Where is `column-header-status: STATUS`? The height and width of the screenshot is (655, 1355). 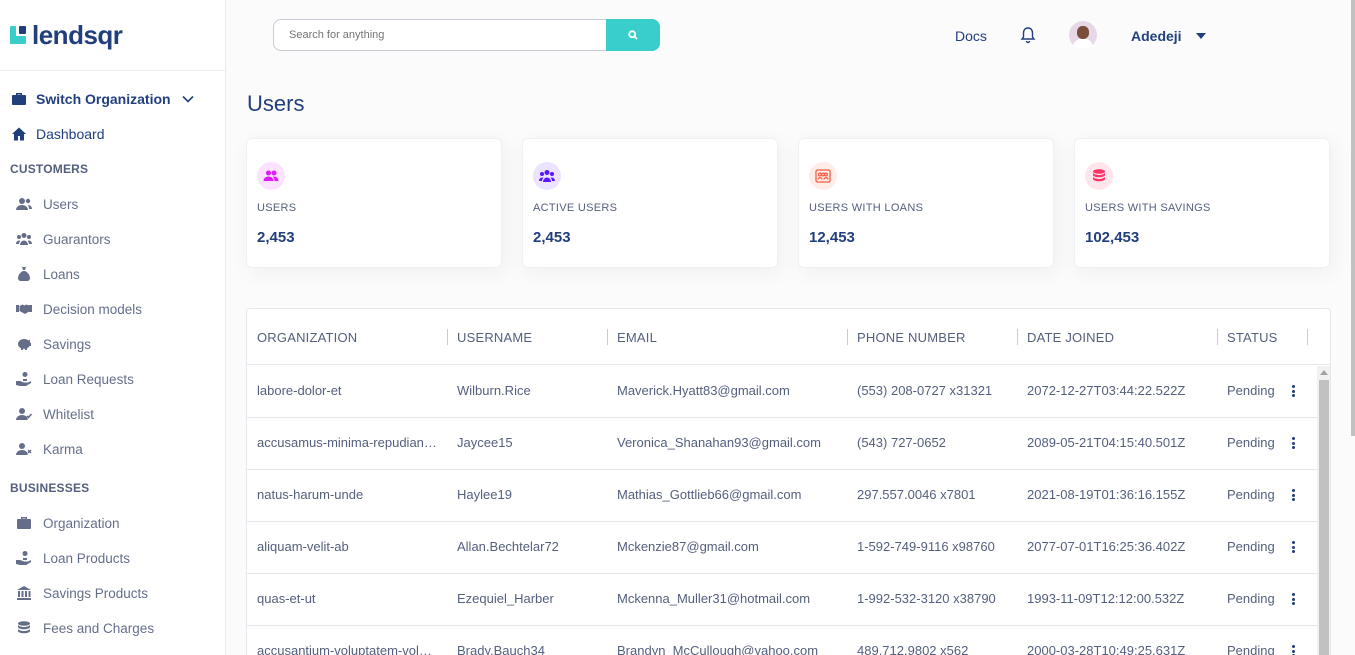
column-header-status: STATUS is located at coordinates (1252, 337).